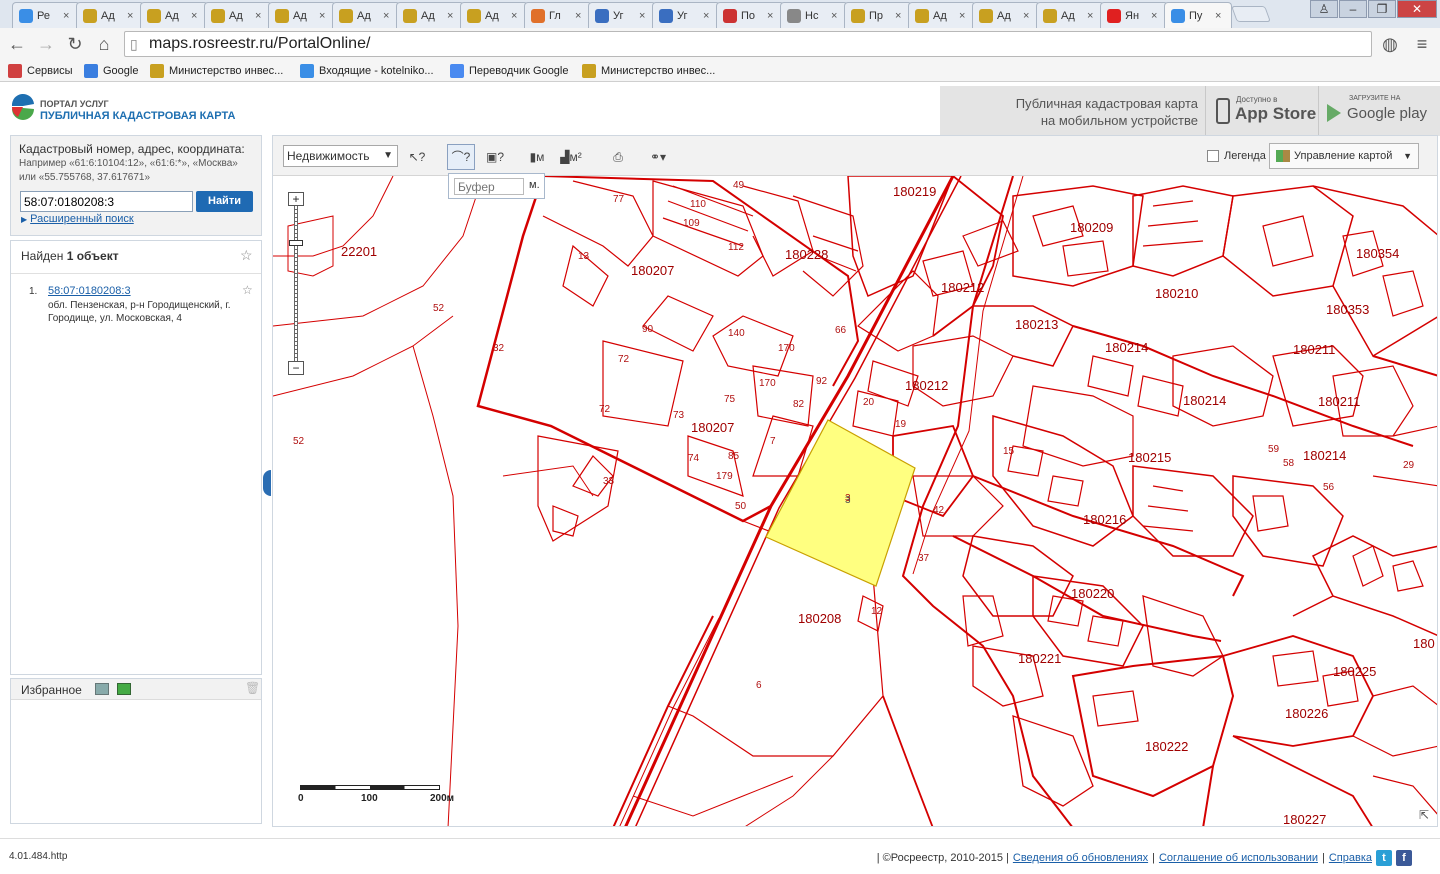  I want to click on restore-button: ❐, so click(1382, 9).